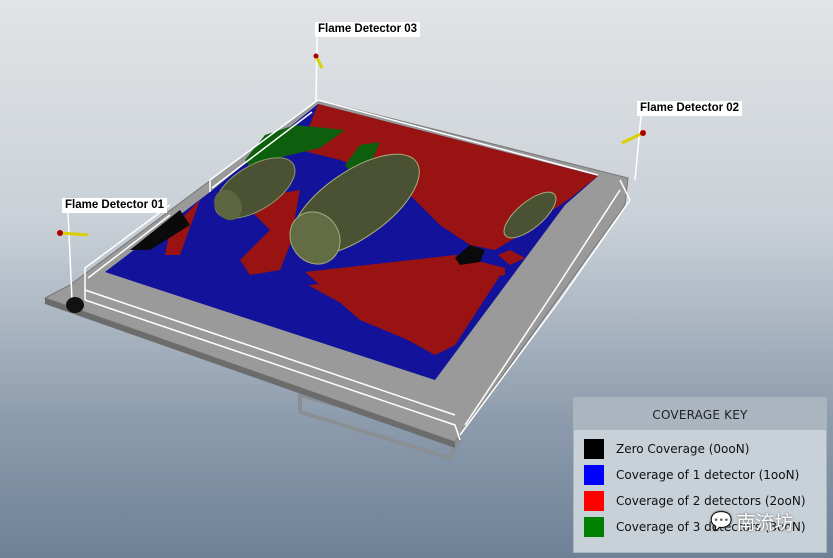 This screenshot has width=833, height=558. I want to click on wechat-icon: 💬, so click(721, 521).